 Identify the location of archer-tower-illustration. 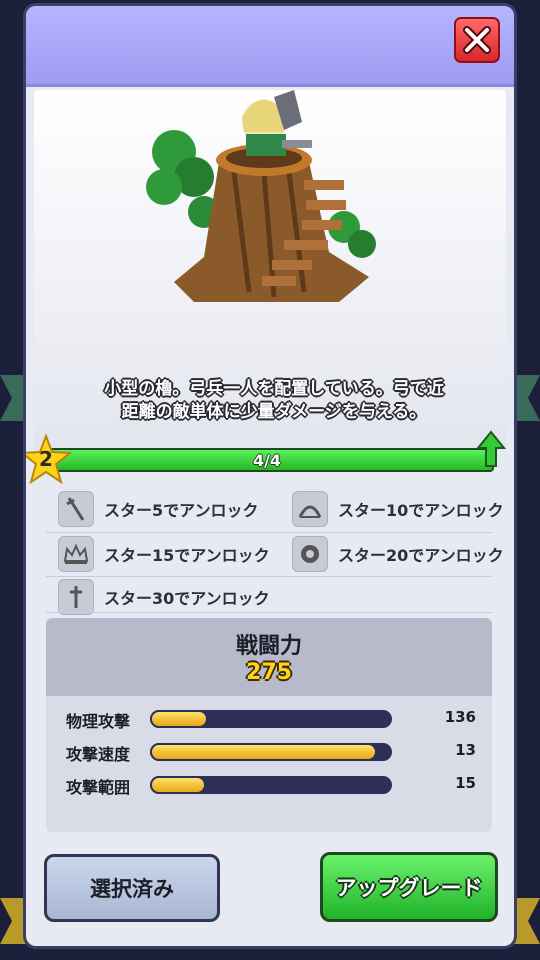
(261, 196).